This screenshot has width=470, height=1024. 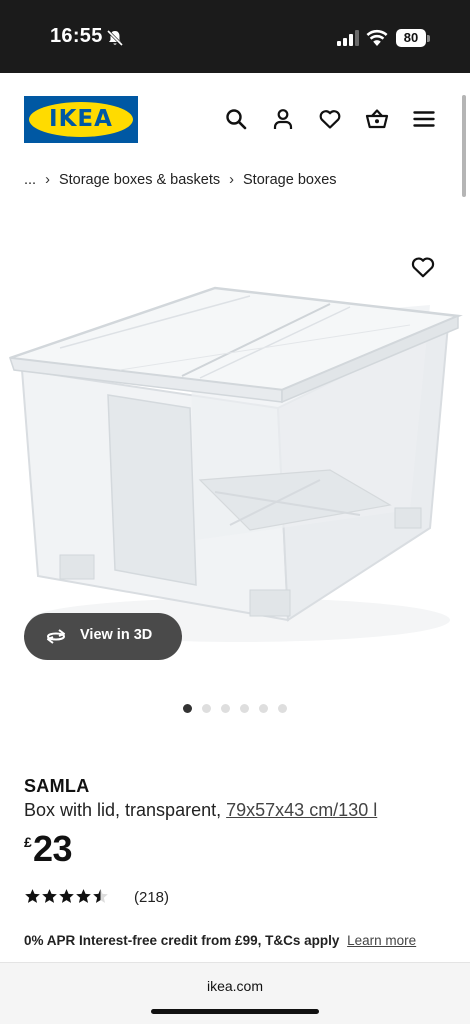 I want to click on status-bar: 16:55 80, so click(x=235, y=36).